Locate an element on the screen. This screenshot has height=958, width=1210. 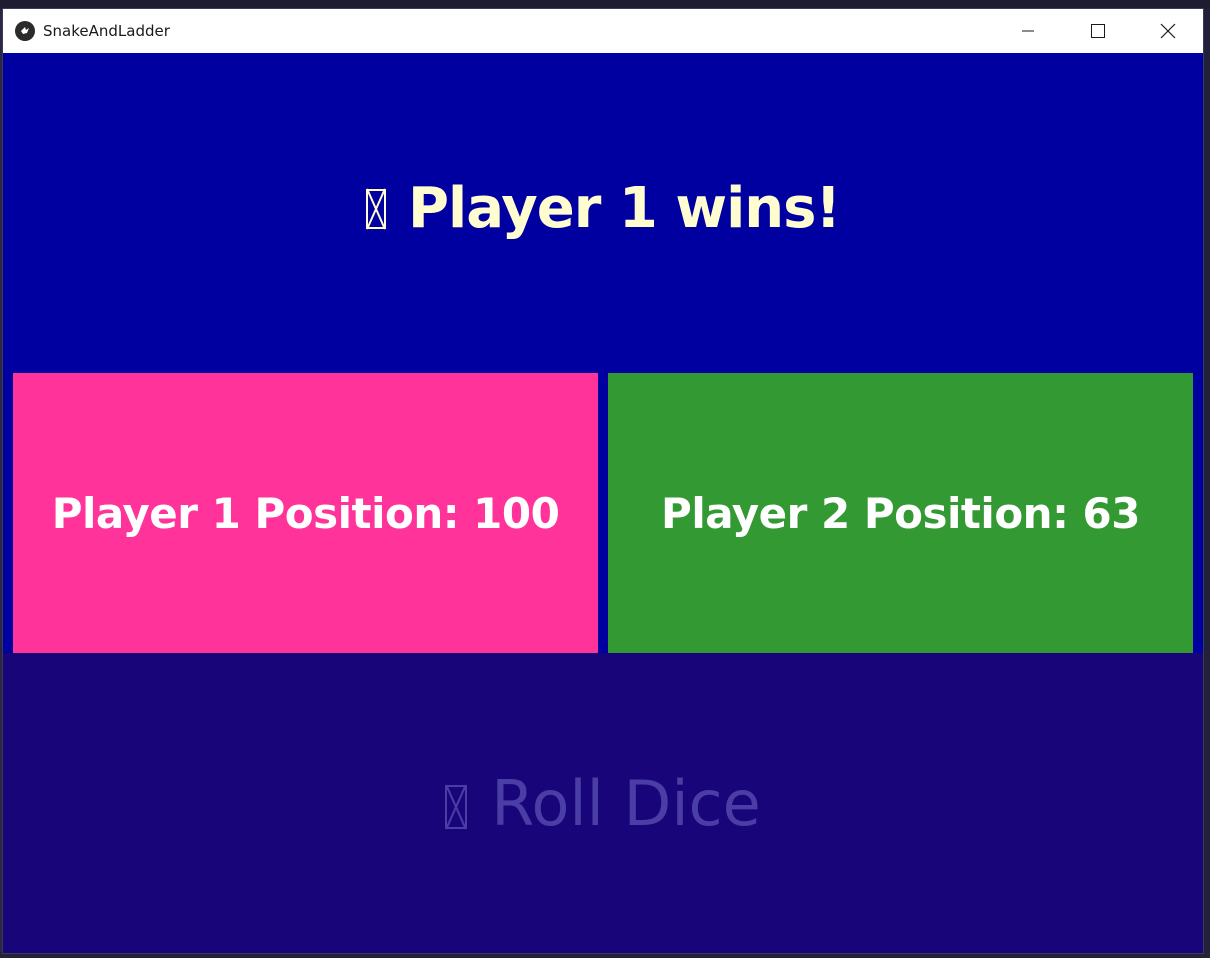
close-button is located at coordinates (1168, 31).